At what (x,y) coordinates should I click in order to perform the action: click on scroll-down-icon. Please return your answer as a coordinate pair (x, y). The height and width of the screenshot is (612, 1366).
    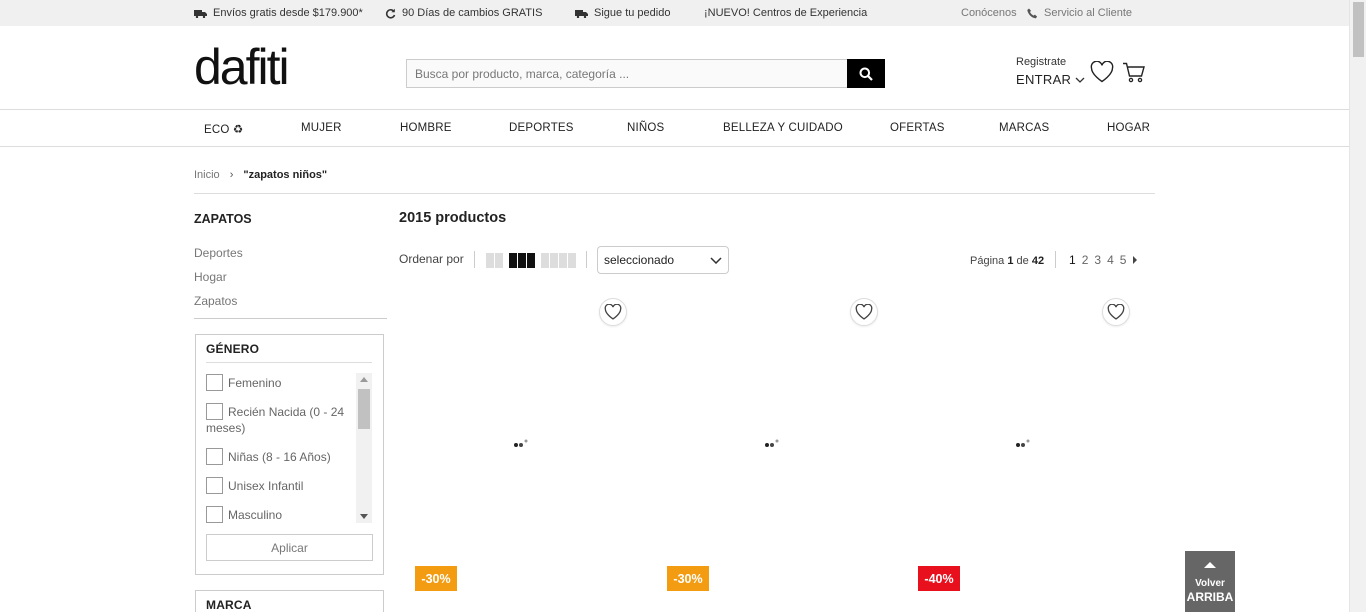
    Looking at the image, I should click on (364, 516).